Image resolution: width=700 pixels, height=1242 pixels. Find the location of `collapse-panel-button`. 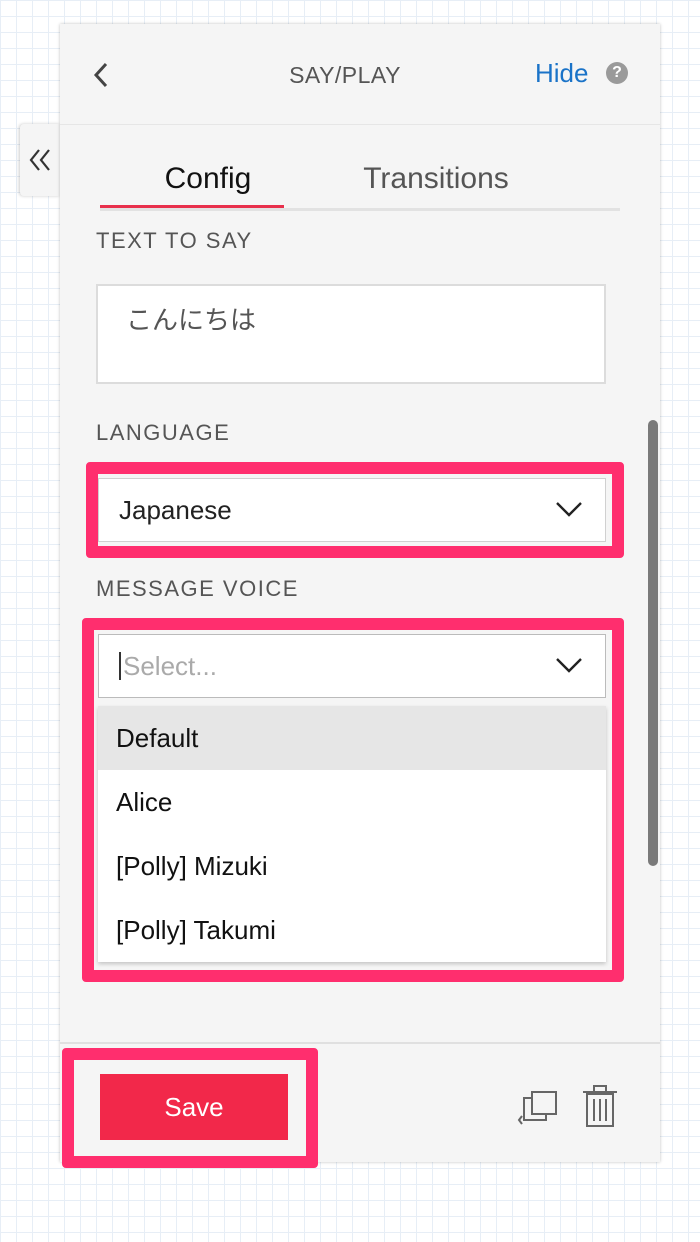

collapse-panel-button is located at coordinates (40, 160).